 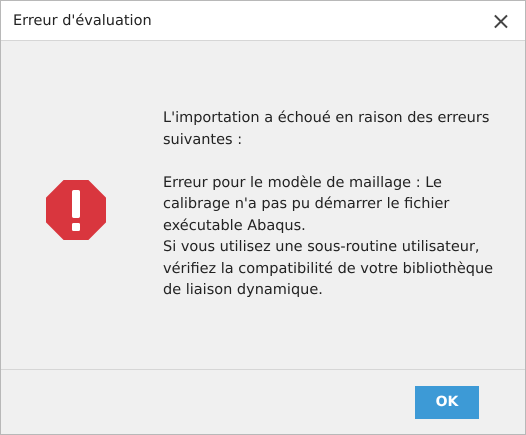 What do you see at coordinates (306, 205) in the screenshot?
I see `message-text: Erreur pour le modèle de maillage : Le calibrage n'a pas pu démarrer le fichier exécutable Abaqus.` at bounding box center [306, 205].